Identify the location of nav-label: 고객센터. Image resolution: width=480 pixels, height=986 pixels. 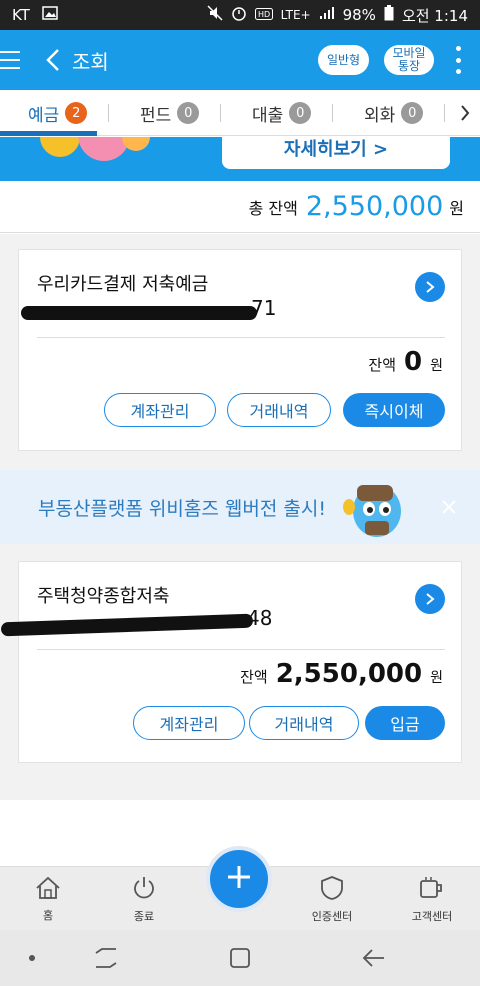
(432, 916).